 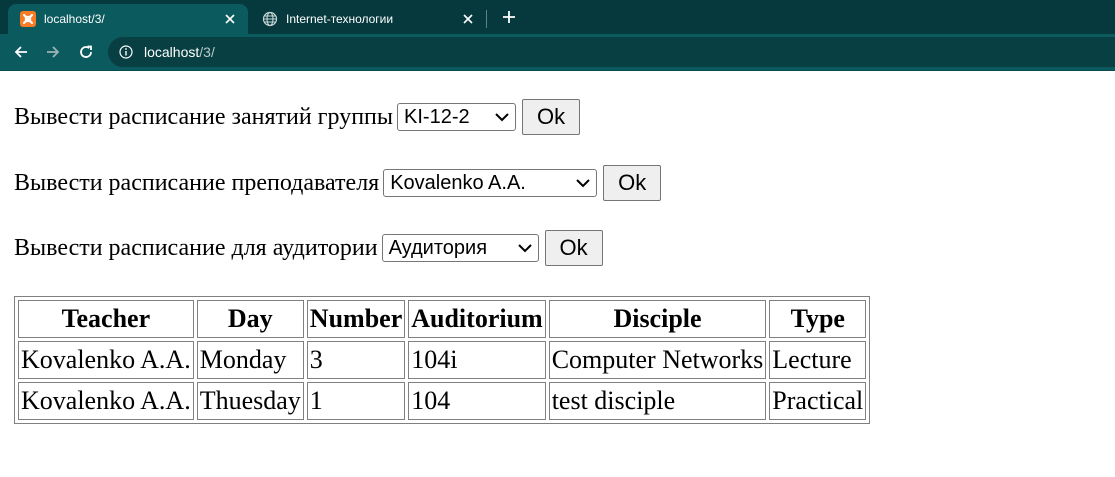 What do you see at coordinates (86, 52) in the screenshot?
I see `reload-icon` at bounding box center [86, 52].